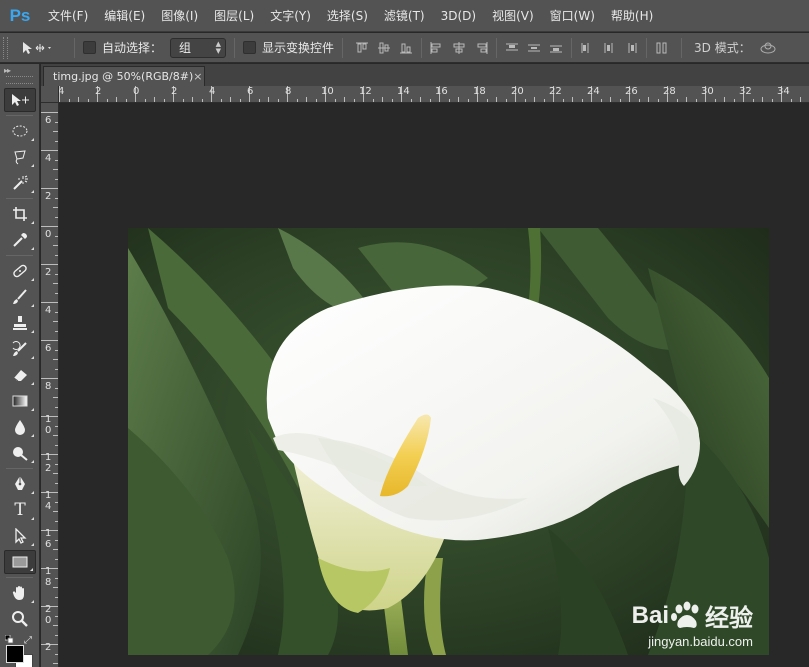 Image resolution: width=809 pixels, height=667 pixels. I want to click on watermark-brand-left: Bai, so click(650, 615).